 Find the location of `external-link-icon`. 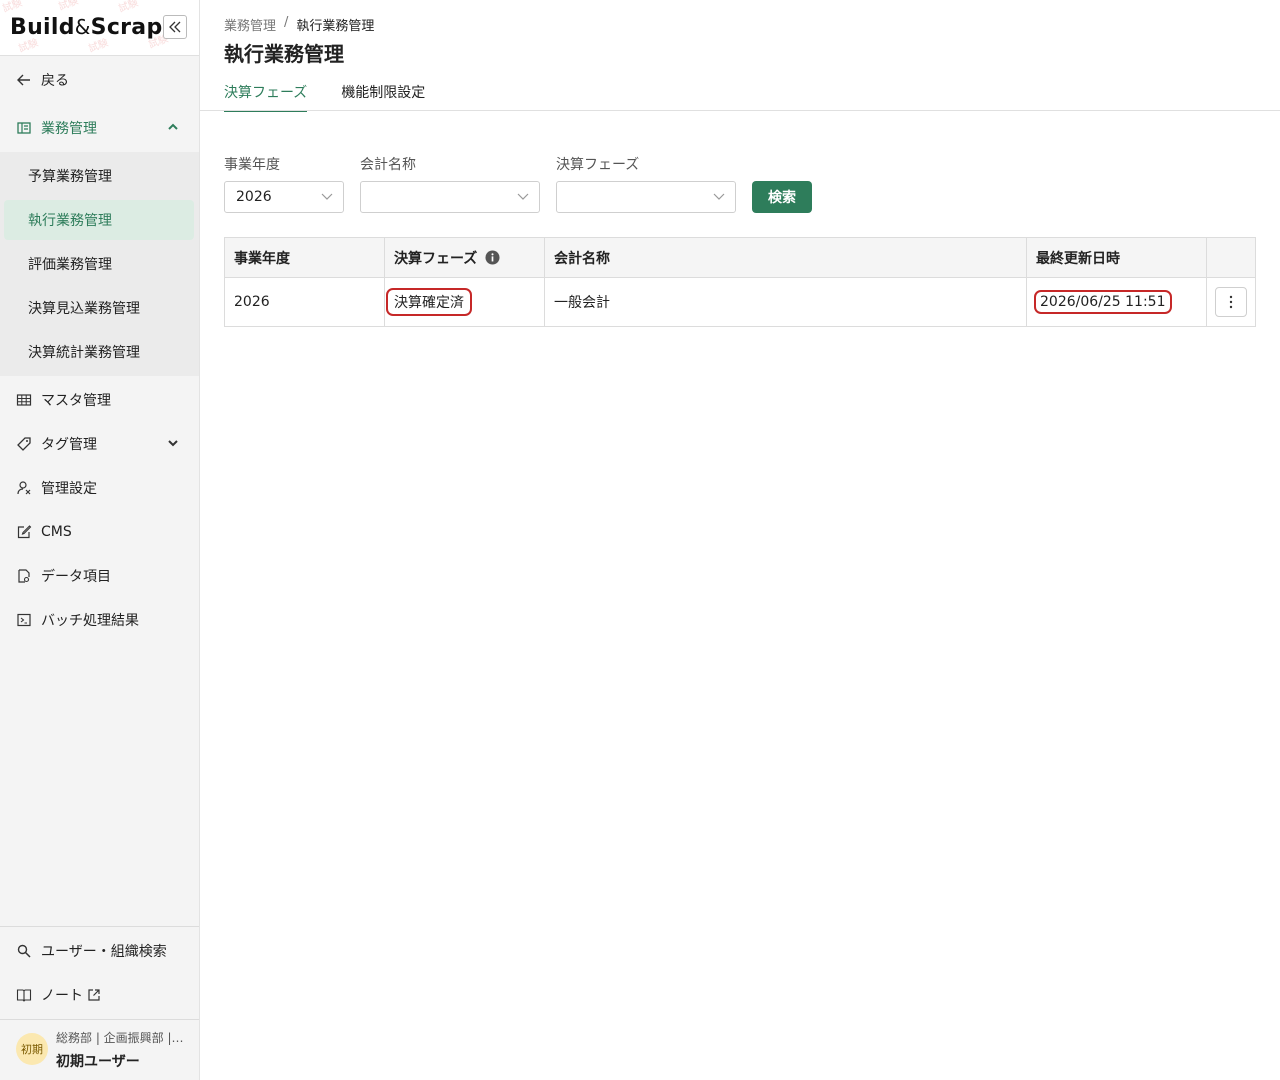

external-link-icon is located at coordinates (94, 995).